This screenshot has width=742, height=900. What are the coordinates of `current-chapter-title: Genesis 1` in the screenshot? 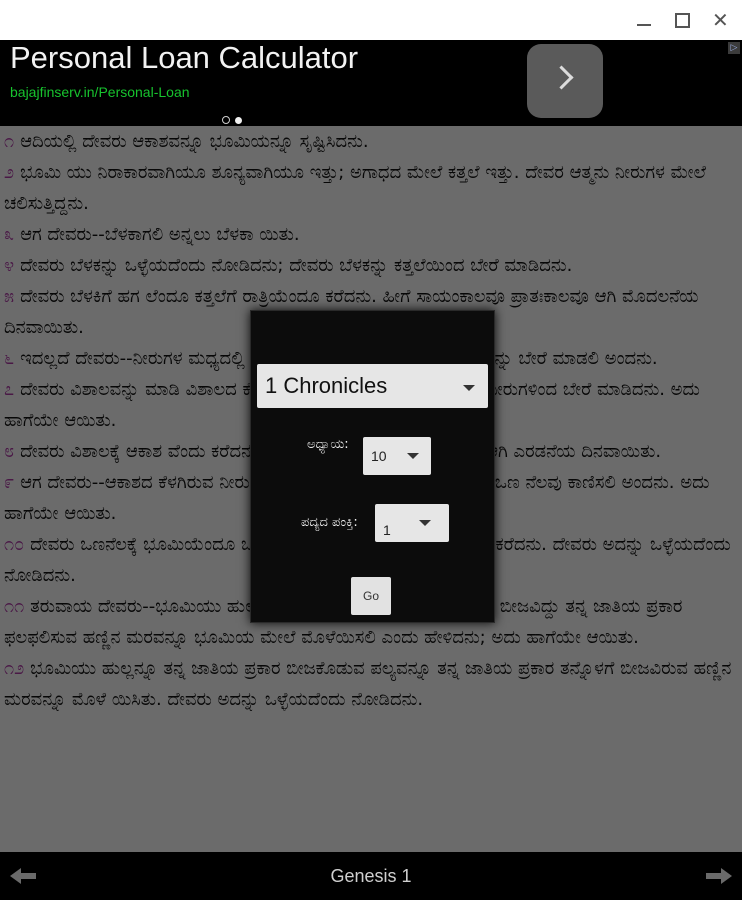 It's located at (371, 876).